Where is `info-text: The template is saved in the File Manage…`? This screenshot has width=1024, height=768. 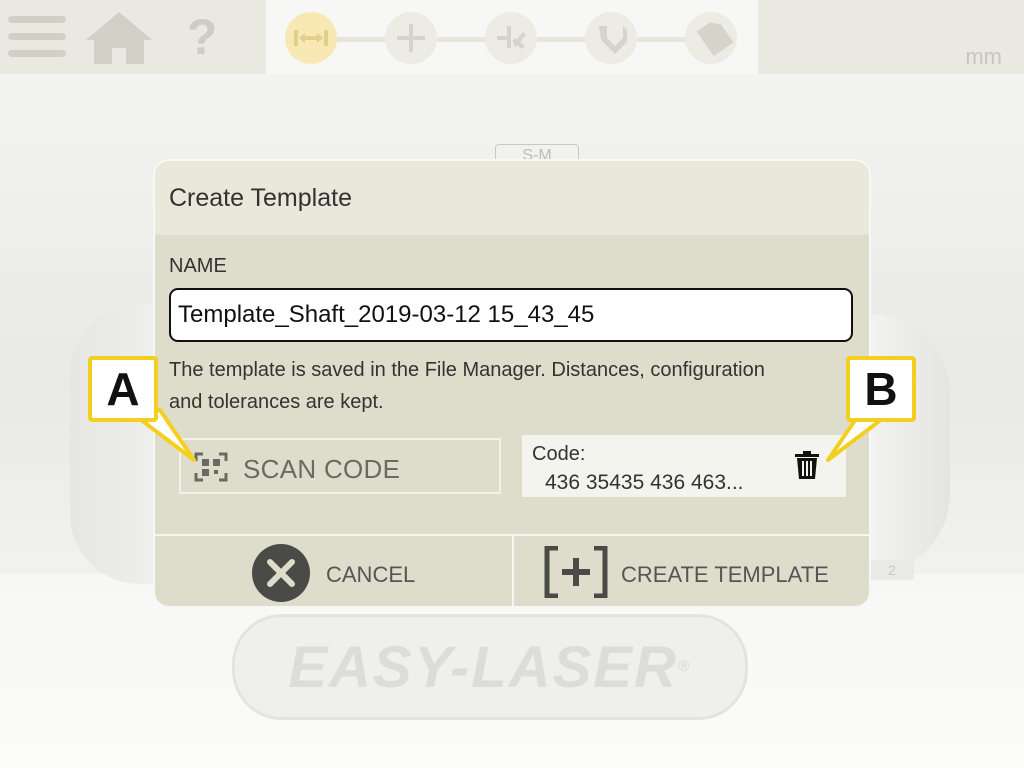
info-text: The template is saved in the File Manage… is located at coordinates (509, 386).